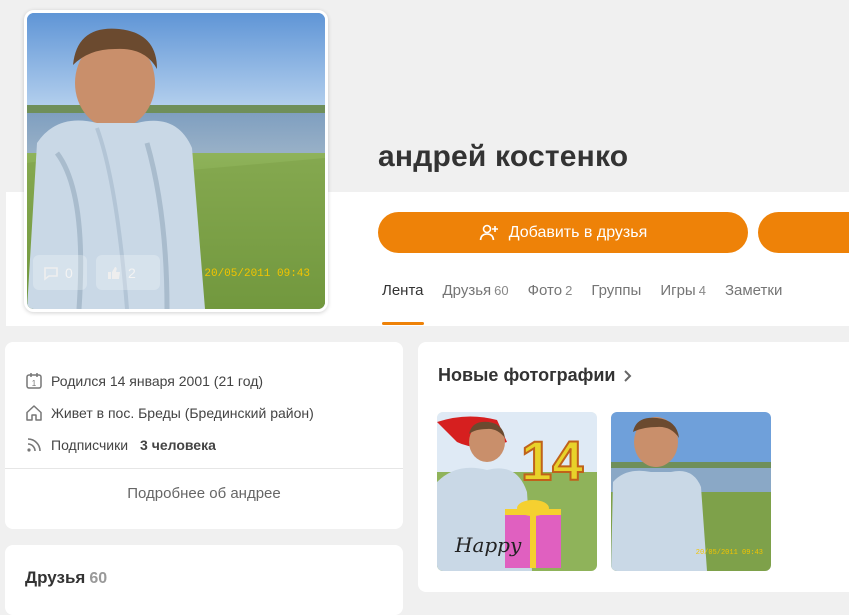 The width and height of the screenshot is (849, 615). What do you see at coordinates (34, 413) in the screenshot?
I see `home-icon` at bounding box center [34, 413].